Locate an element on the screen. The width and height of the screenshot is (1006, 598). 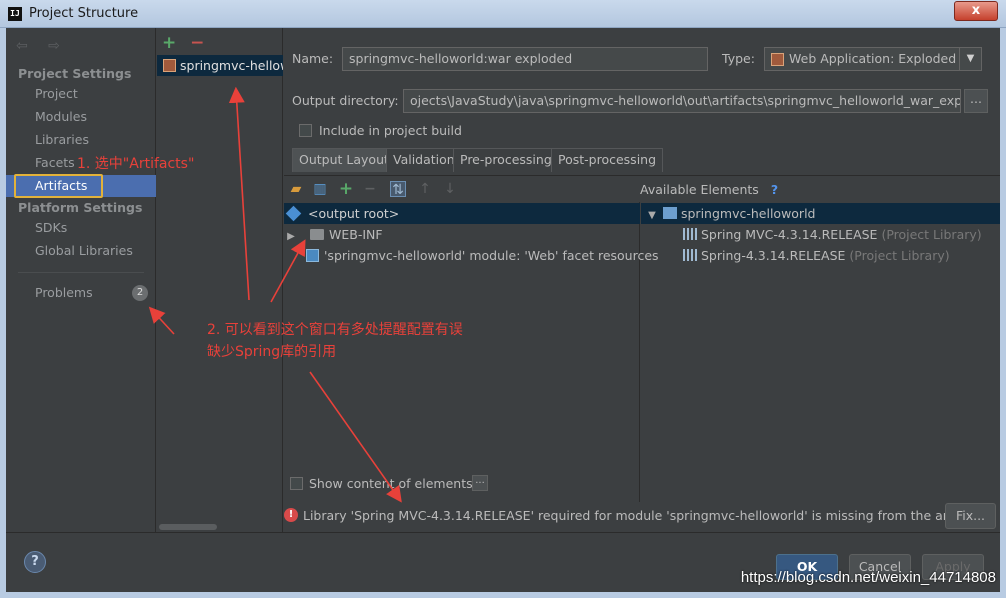
sort-elements-icon: ⇅ is located at coordinates (398, 189).